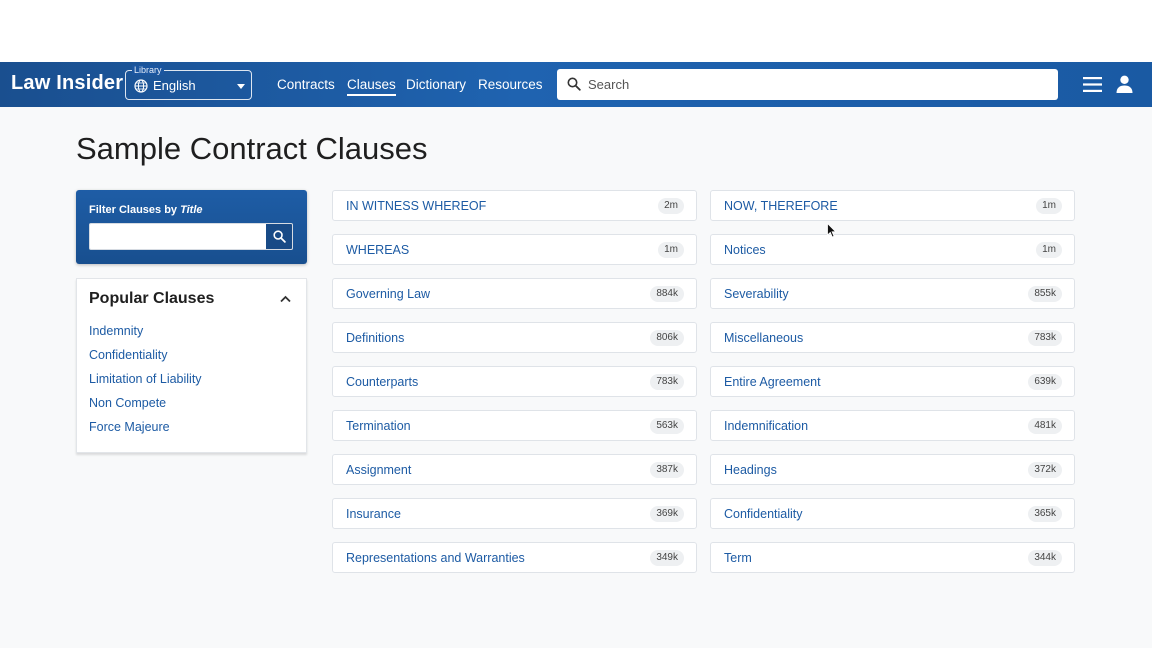 This screenshot has width=1152, height=648. I want to click on library-select-label: Library, so click(148, 70).